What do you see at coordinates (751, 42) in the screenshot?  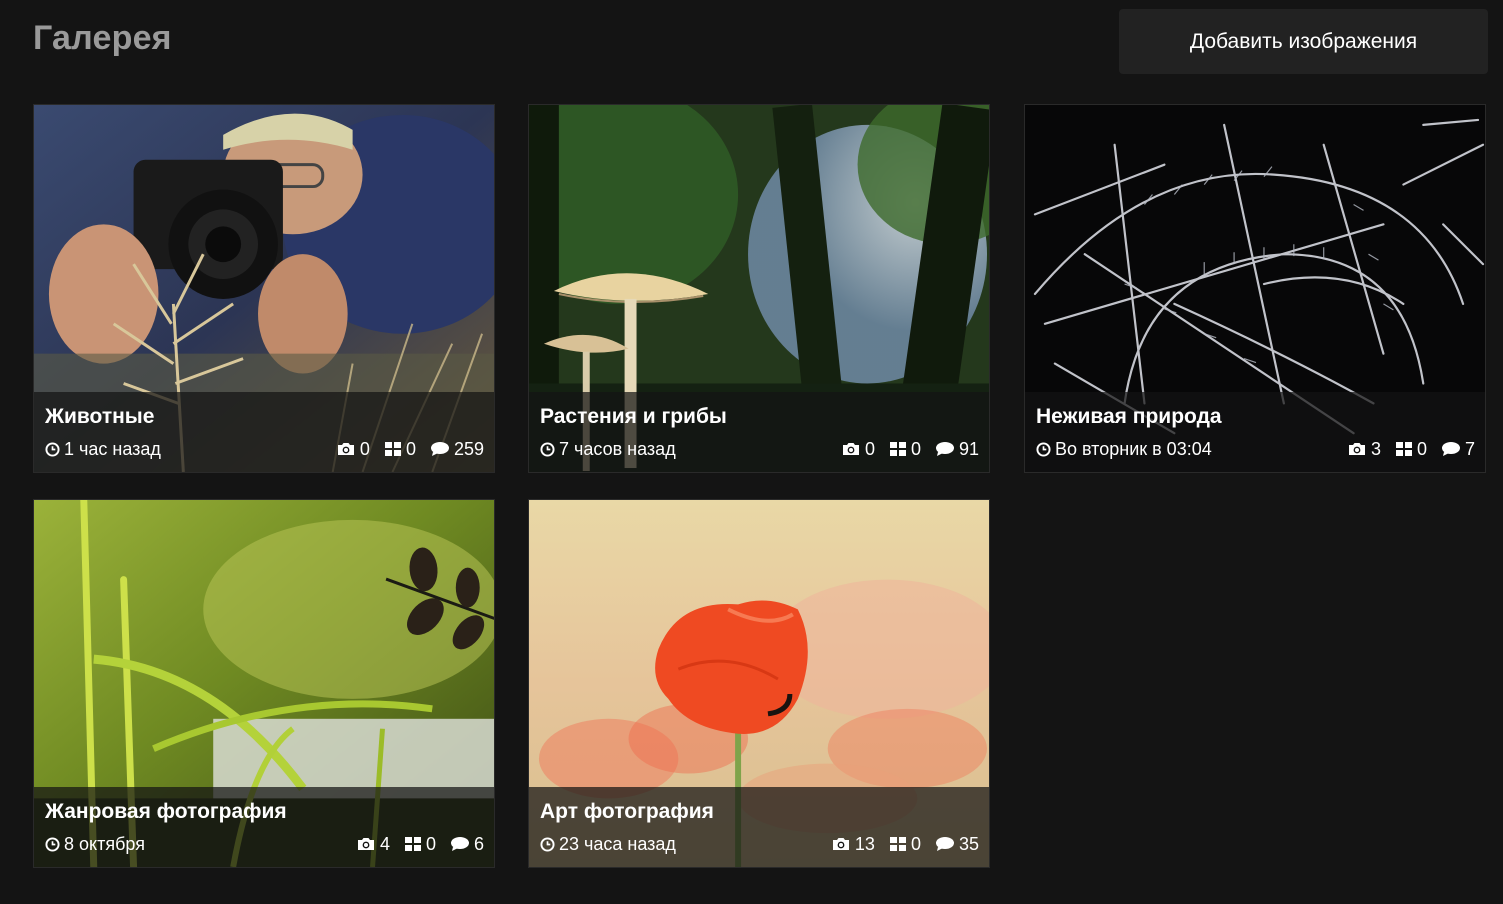 I see `header: Галерея Добавить изображения` at bounding box center [751, 42].